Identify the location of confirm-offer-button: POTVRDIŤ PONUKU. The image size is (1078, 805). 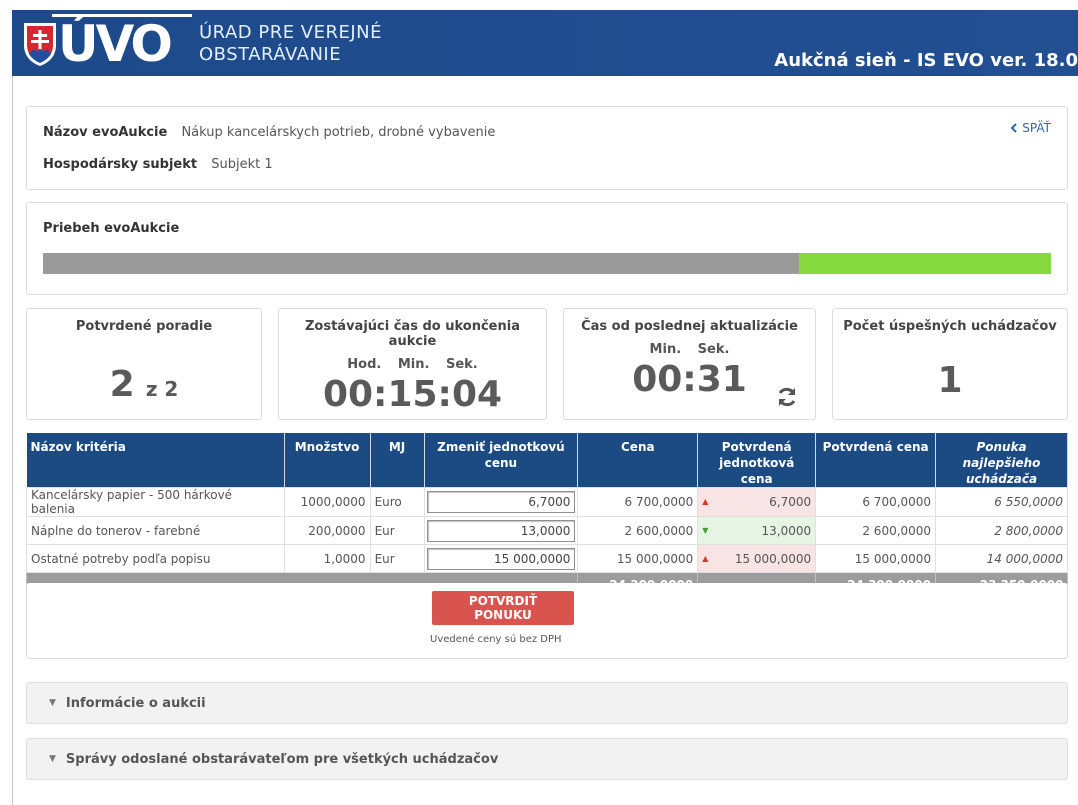
(503, 608).